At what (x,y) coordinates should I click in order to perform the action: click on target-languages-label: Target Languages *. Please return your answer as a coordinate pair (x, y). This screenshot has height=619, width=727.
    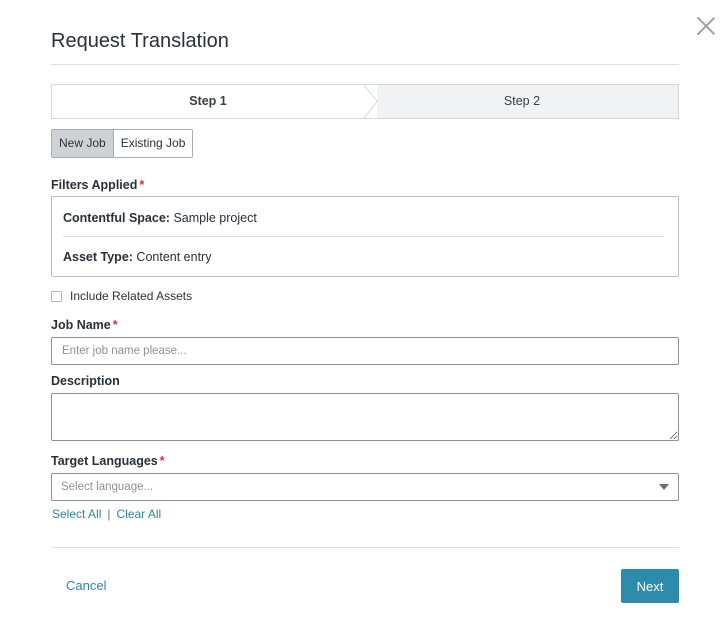
    Looking at the image, I should click on (108, 461).